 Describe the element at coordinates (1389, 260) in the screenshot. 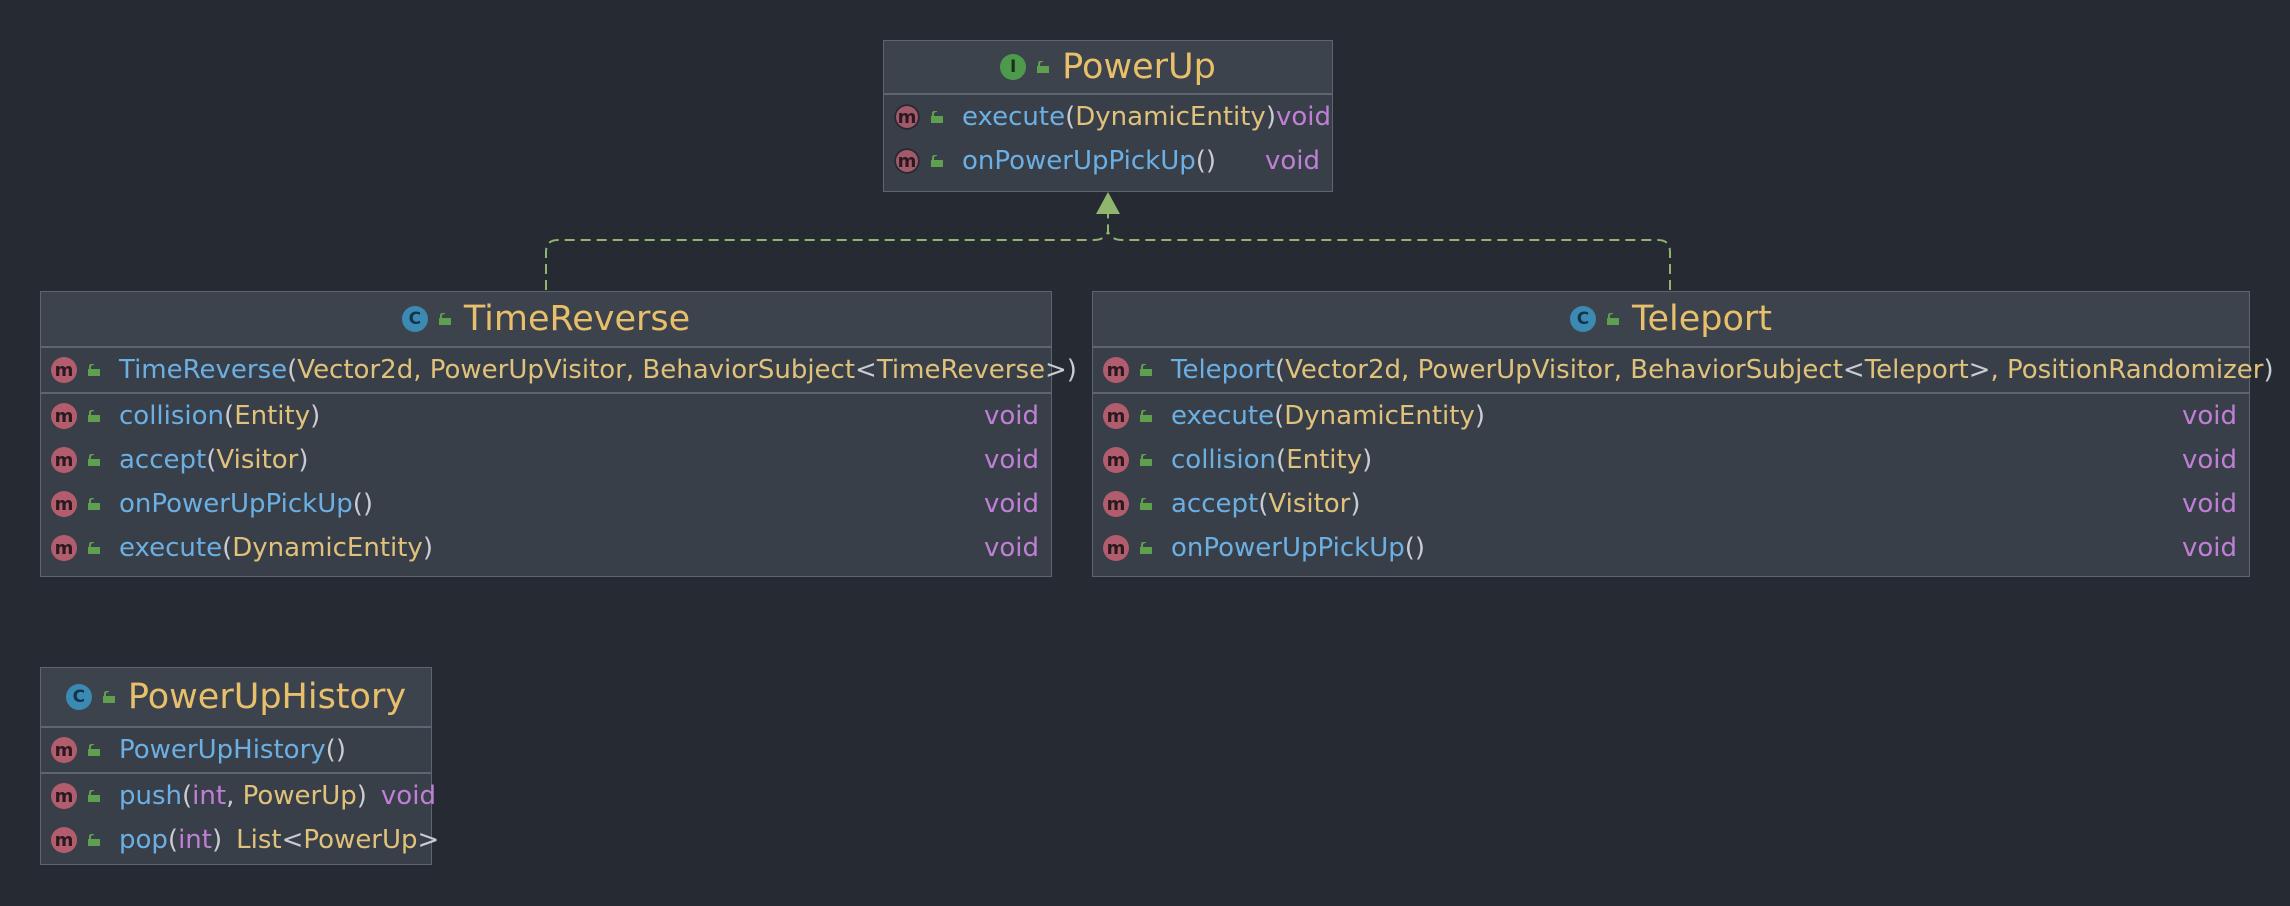

I see `teleport-implements-line` at that location.